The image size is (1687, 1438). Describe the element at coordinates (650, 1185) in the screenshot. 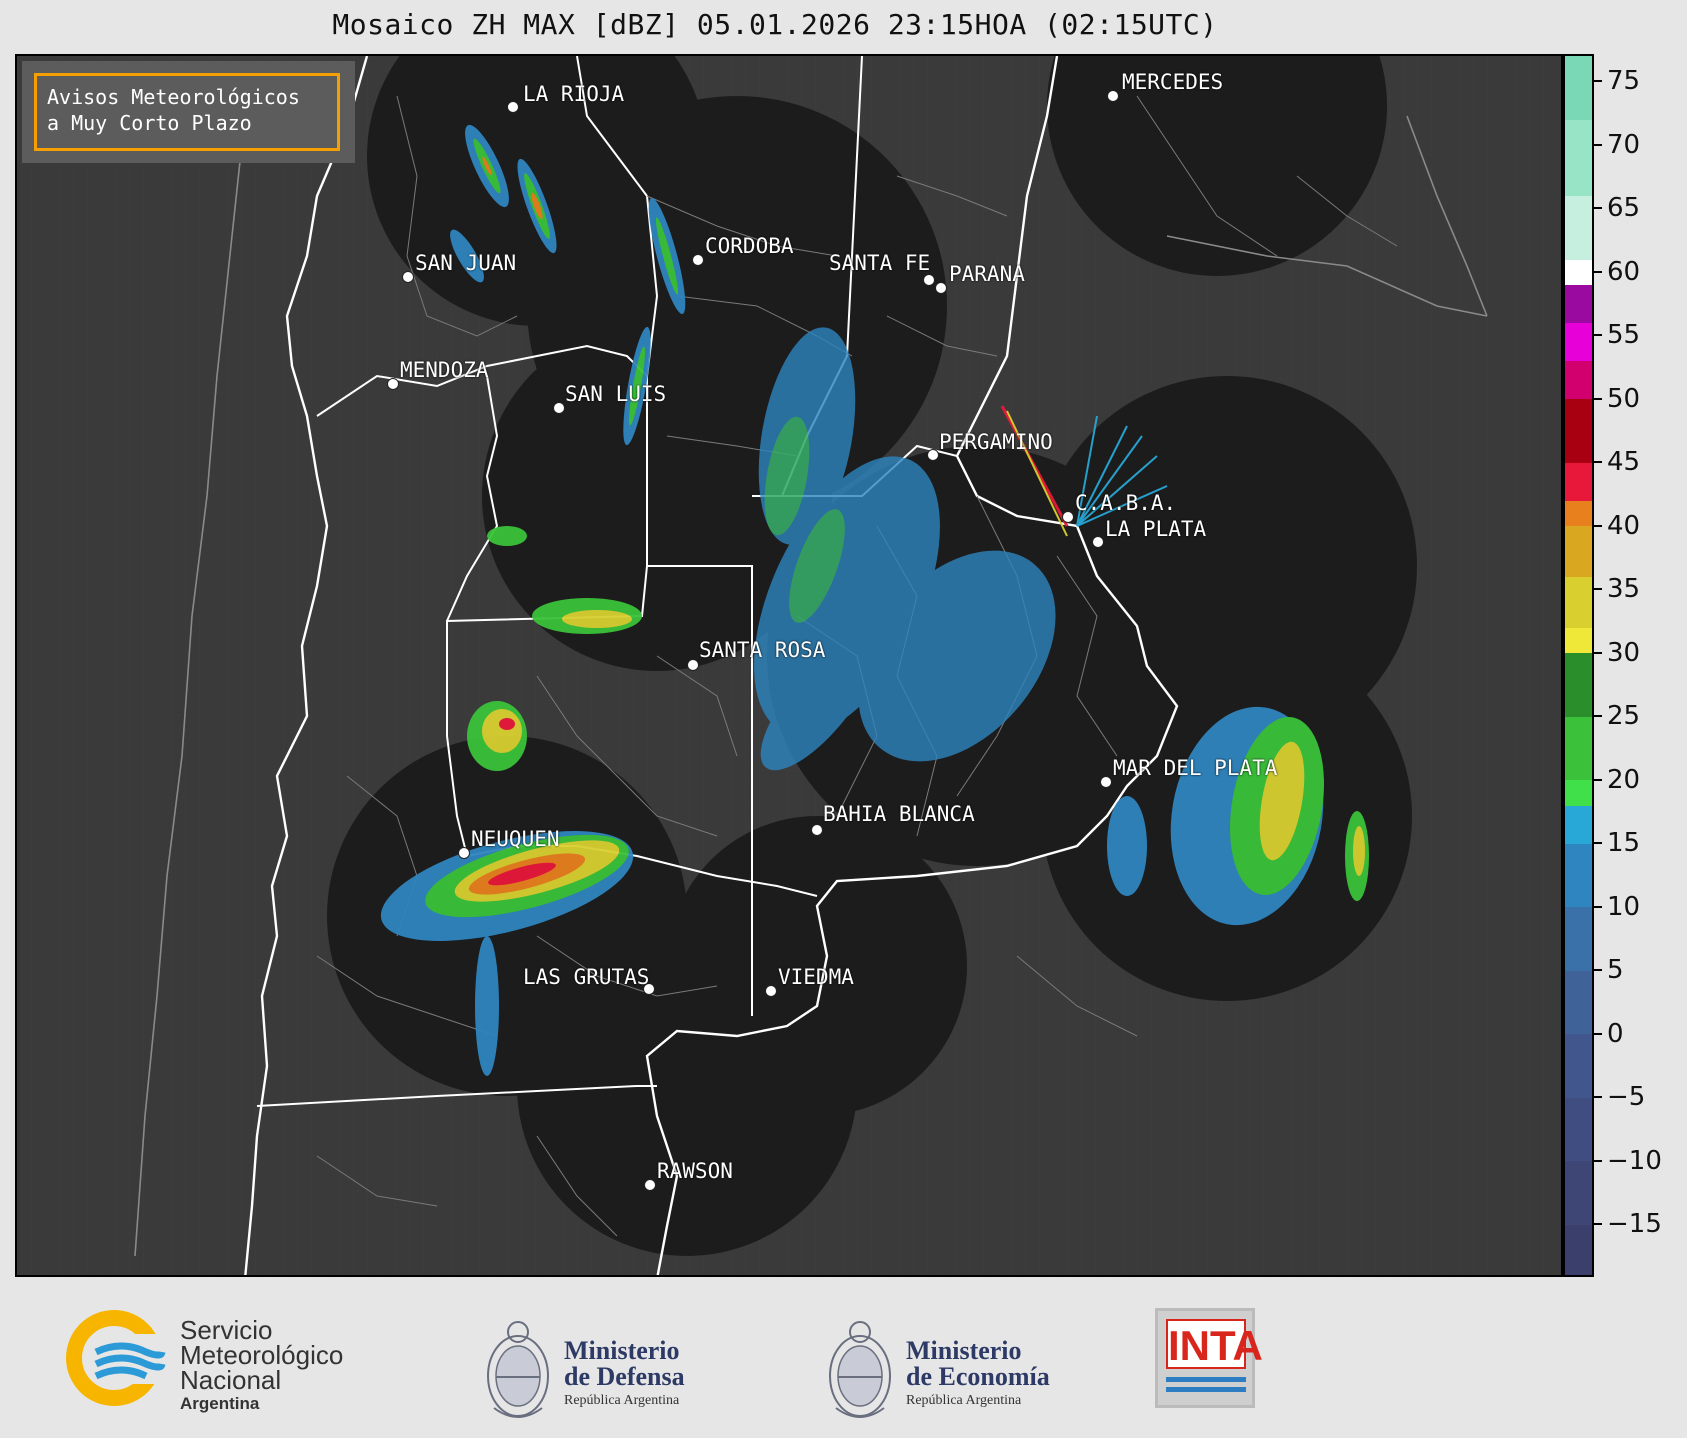

I see `city-dot-rawson` at that location.